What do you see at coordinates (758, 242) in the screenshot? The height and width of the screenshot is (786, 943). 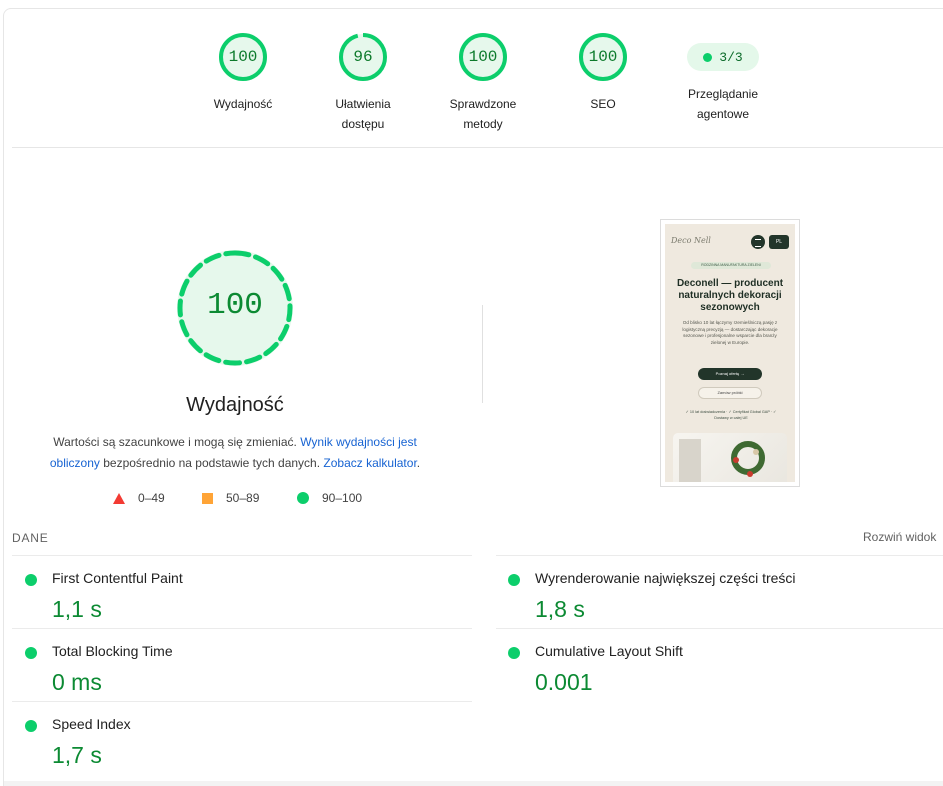 I see `hamburger-menu-icon` at bounding box center [758, 242].